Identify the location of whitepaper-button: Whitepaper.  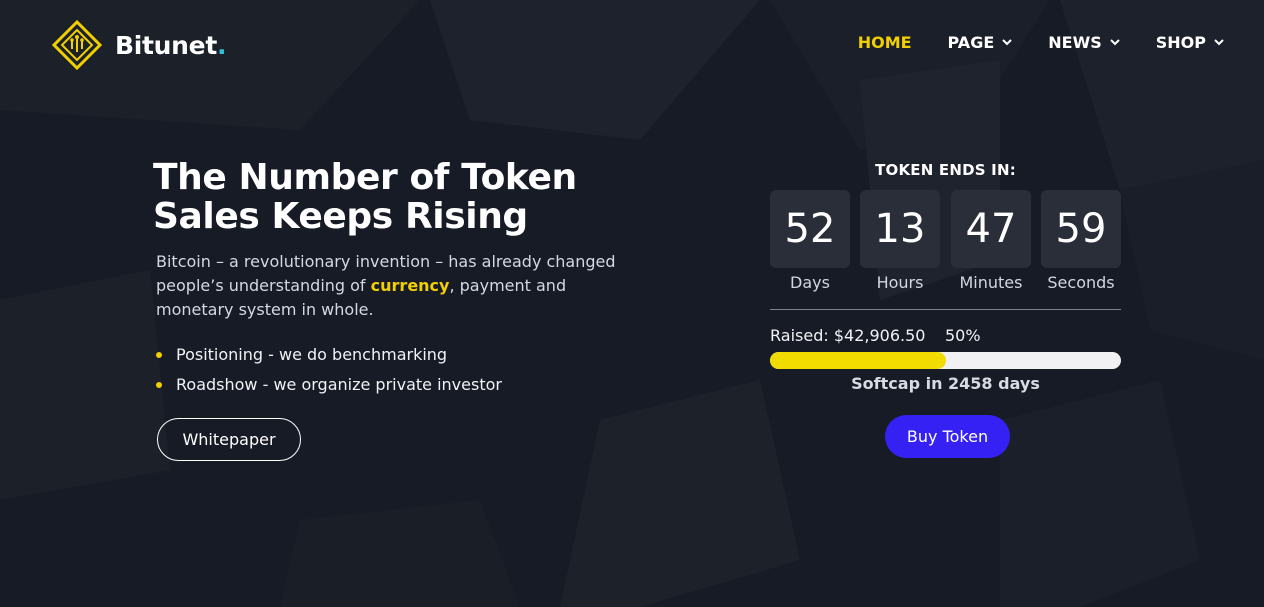
(229, 439).